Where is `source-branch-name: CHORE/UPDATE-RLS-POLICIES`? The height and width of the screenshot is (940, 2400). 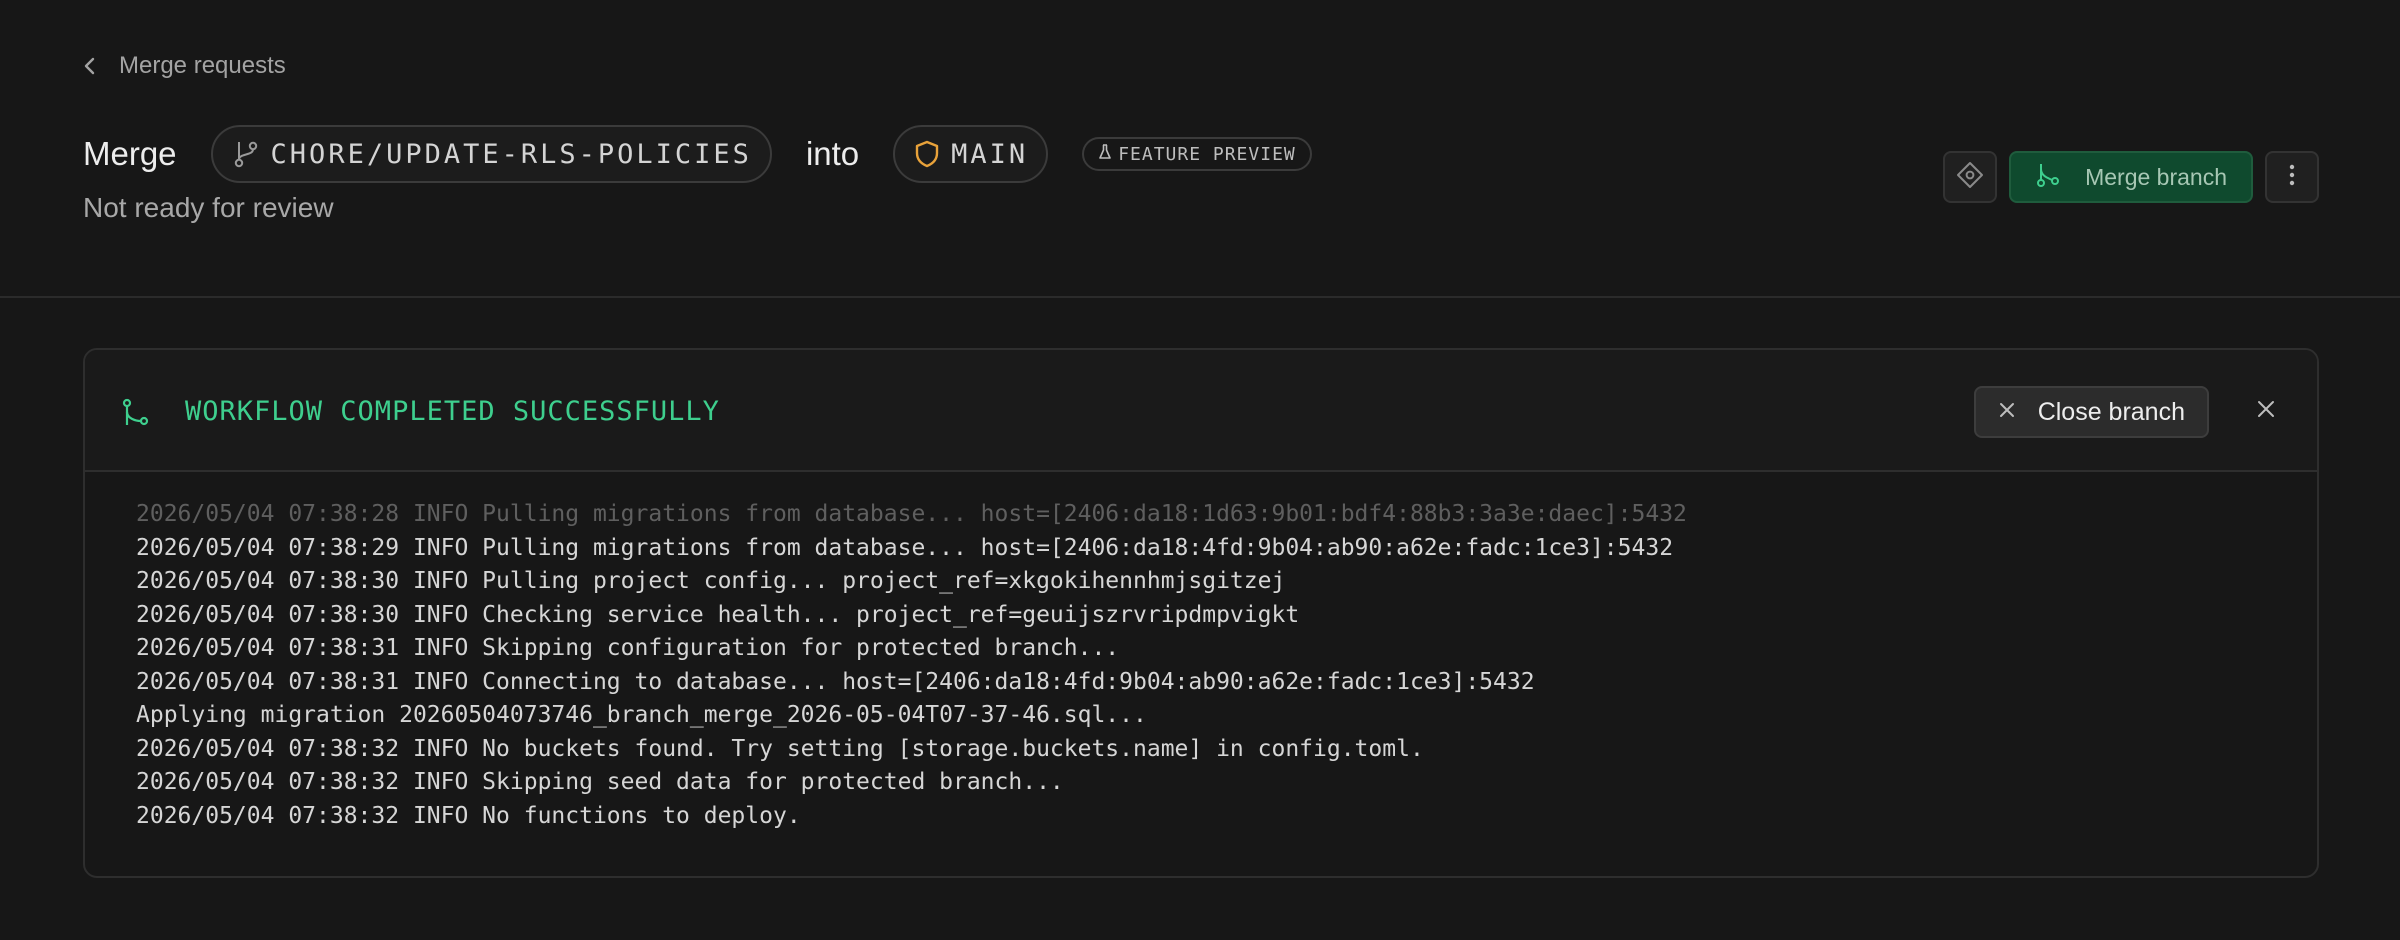 source-branch-name: CHORE/UPDATE-RLS-POLICIES is located at coordinates (511, 154).